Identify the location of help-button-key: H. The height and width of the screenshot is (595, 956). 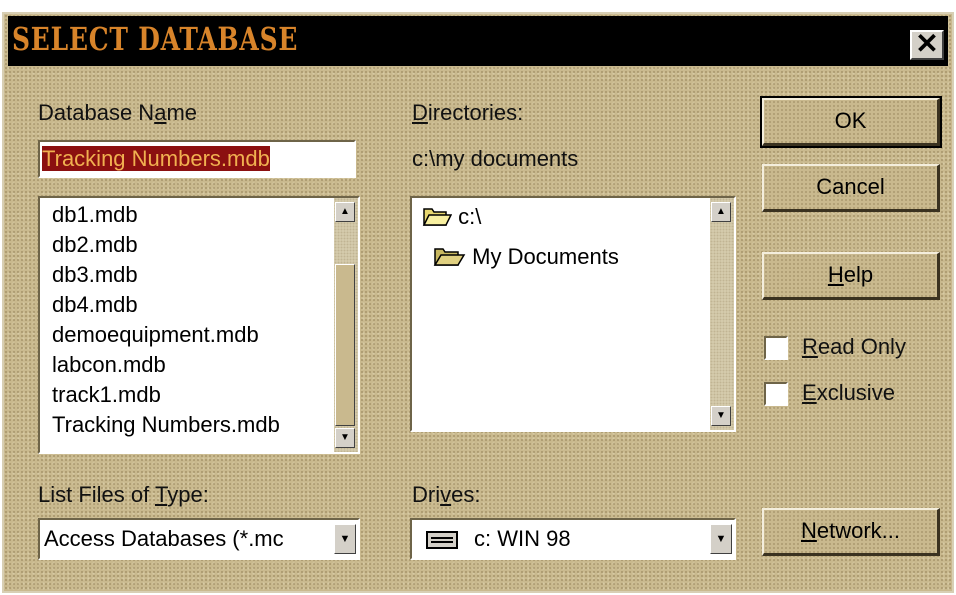
(835, 274).